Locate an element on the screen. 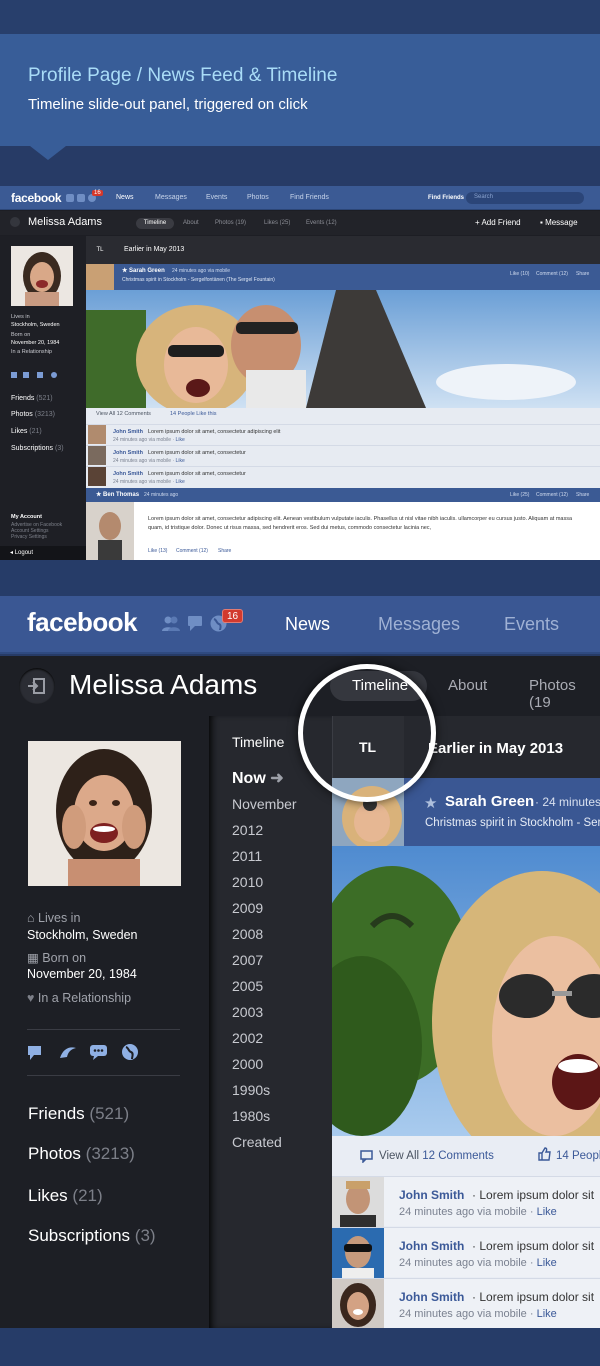 Image resolution: width=600 pixels, height=1366 pixels. small-post-photo is located at coordinates (343, 349).